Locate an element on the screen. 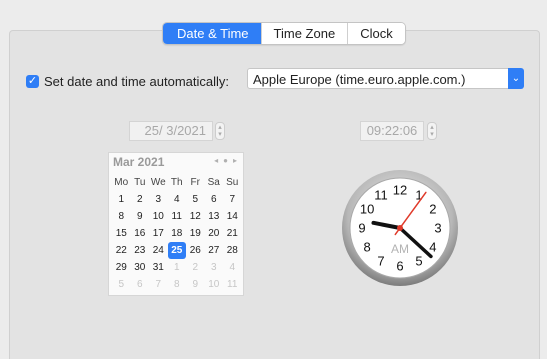 Image resolution: width=547 pixels, height=359 pixels. calendar-day: 12 is located at coordinates (195, 216).